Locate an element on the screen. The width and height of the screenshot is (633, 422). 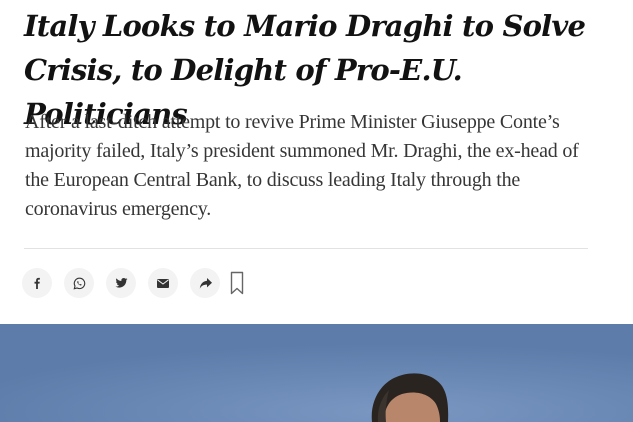
twitter-icon is located at coordinates (121, 282).